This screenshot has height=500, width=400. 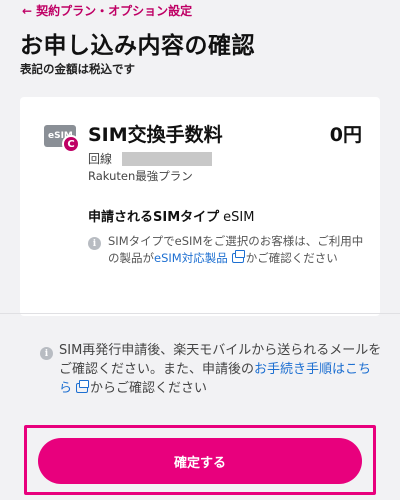 What do you see at coordinates (155, 135) in the screenshot?
I see `fee-name: SIM交換手数料` at bounding box center [155, 135].